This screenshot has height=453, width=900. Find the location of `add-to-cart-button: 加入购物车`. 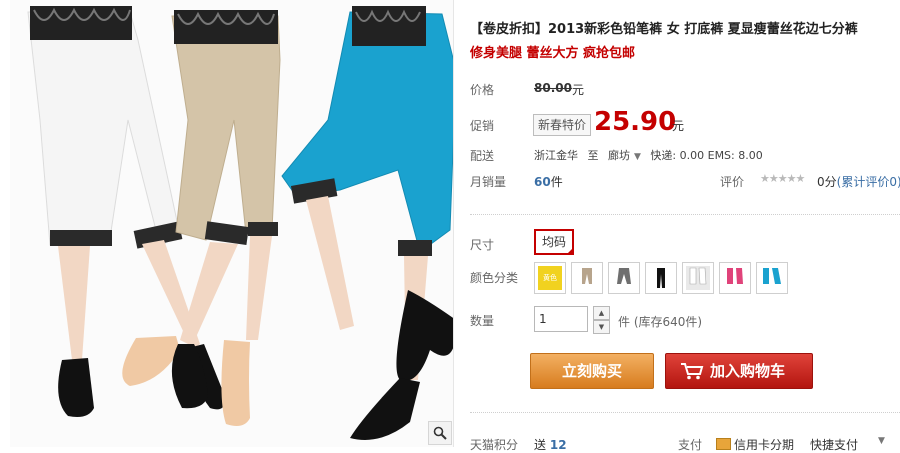

add-to-cart-button: 加入购物车 is located at coordinates (739, 371).